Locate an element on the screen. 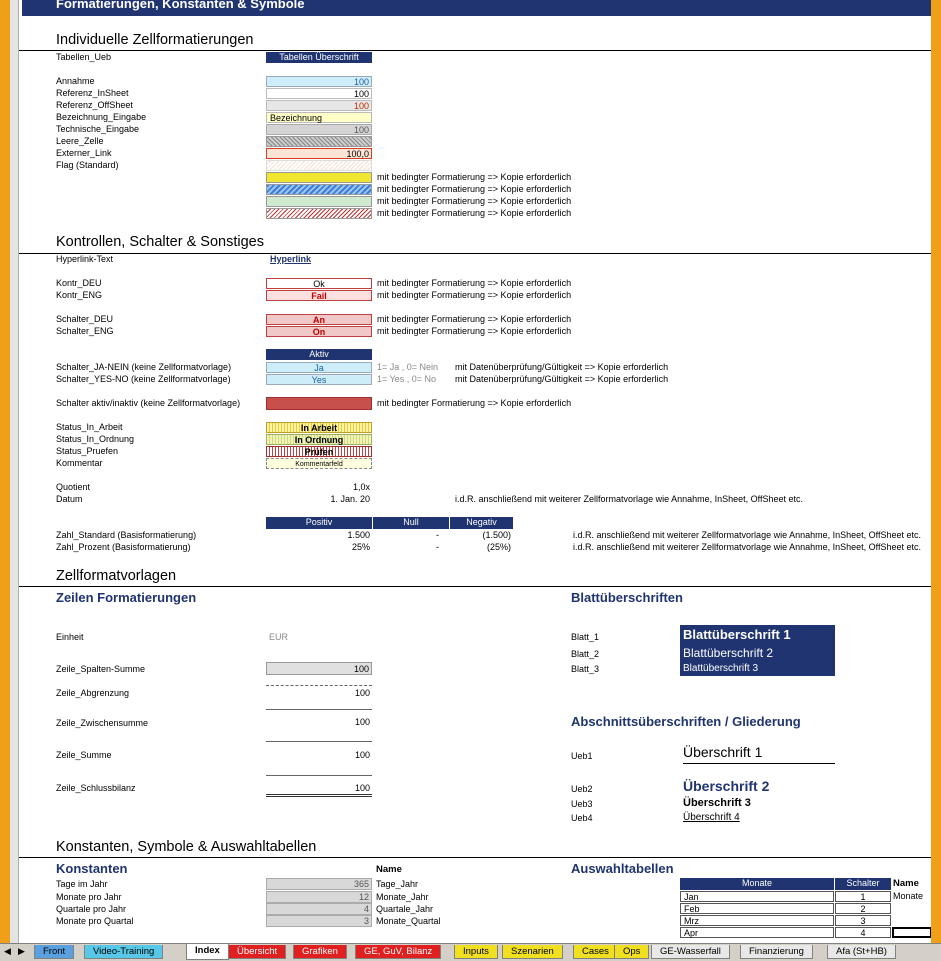  cell-kontr-eng: Fail is located at coordinates (319, 295).